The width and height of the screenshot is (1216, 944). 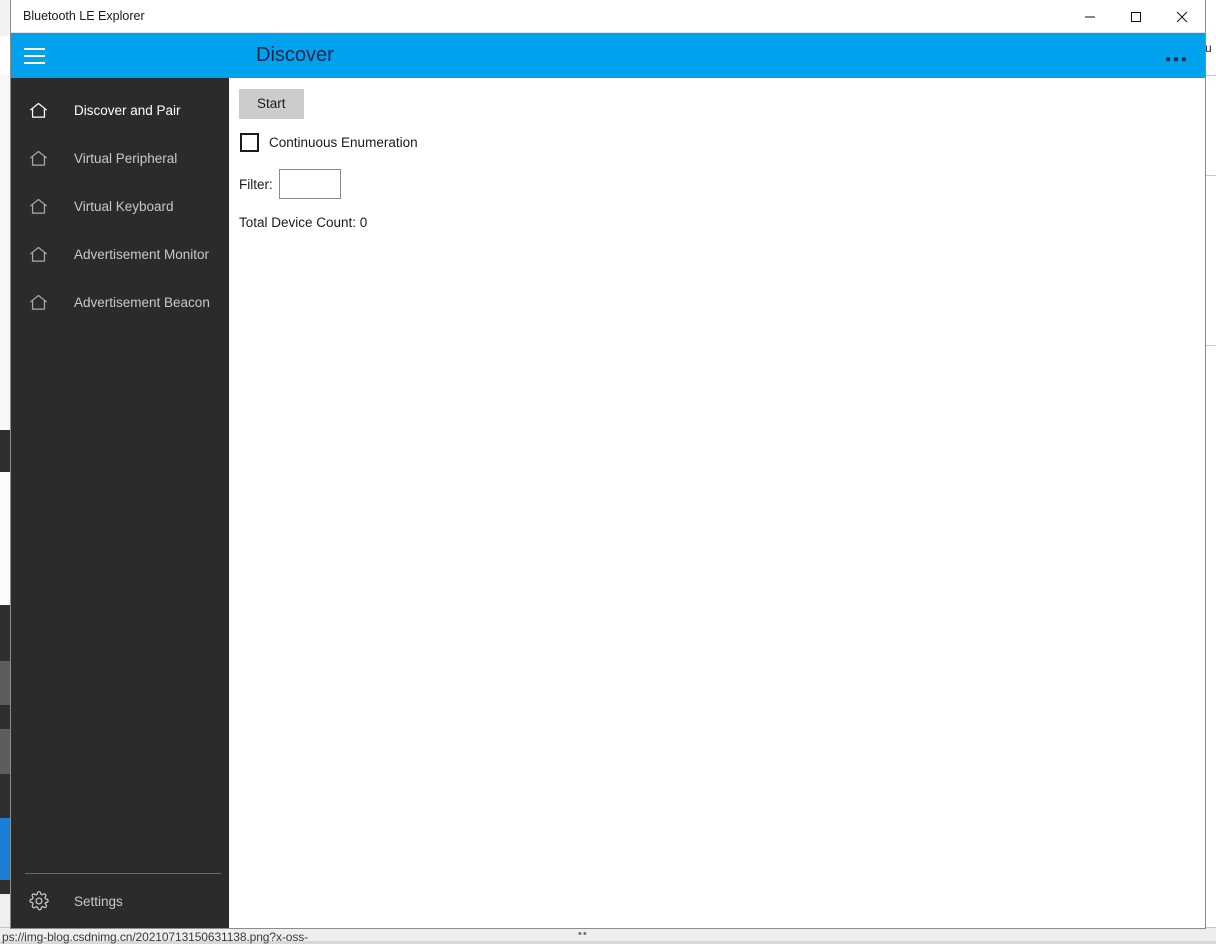 What do you see at coordinates (583, 934) in the screenshot?
I see `bg-bottom-dots: ••` at bounding box center [583, 934].